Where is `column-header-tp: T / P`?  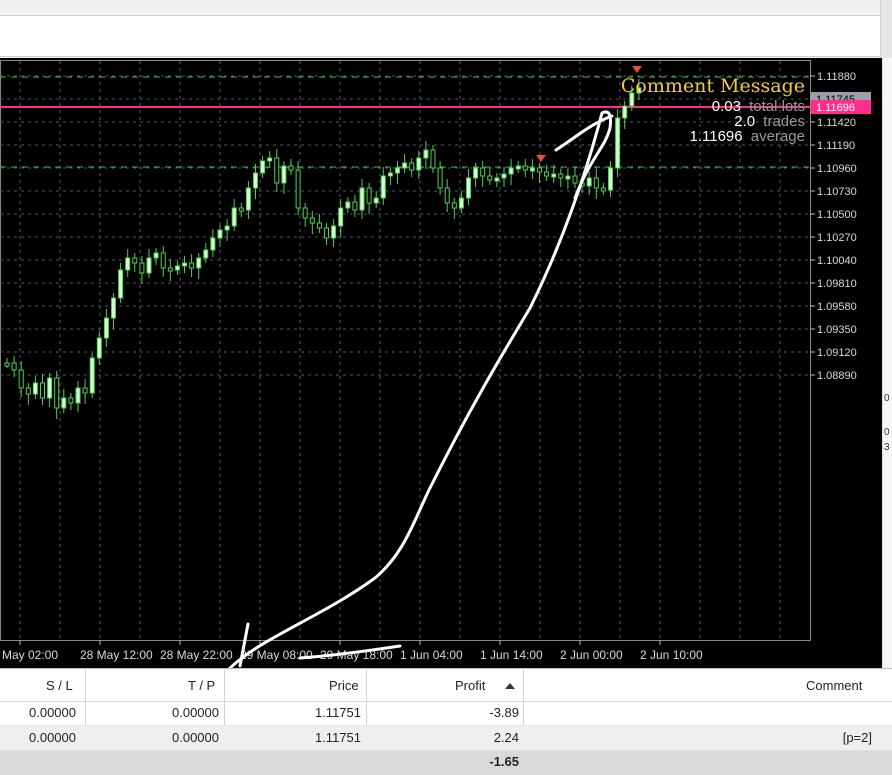 column-header-tp: T / P is located at coordinates (201, 685).